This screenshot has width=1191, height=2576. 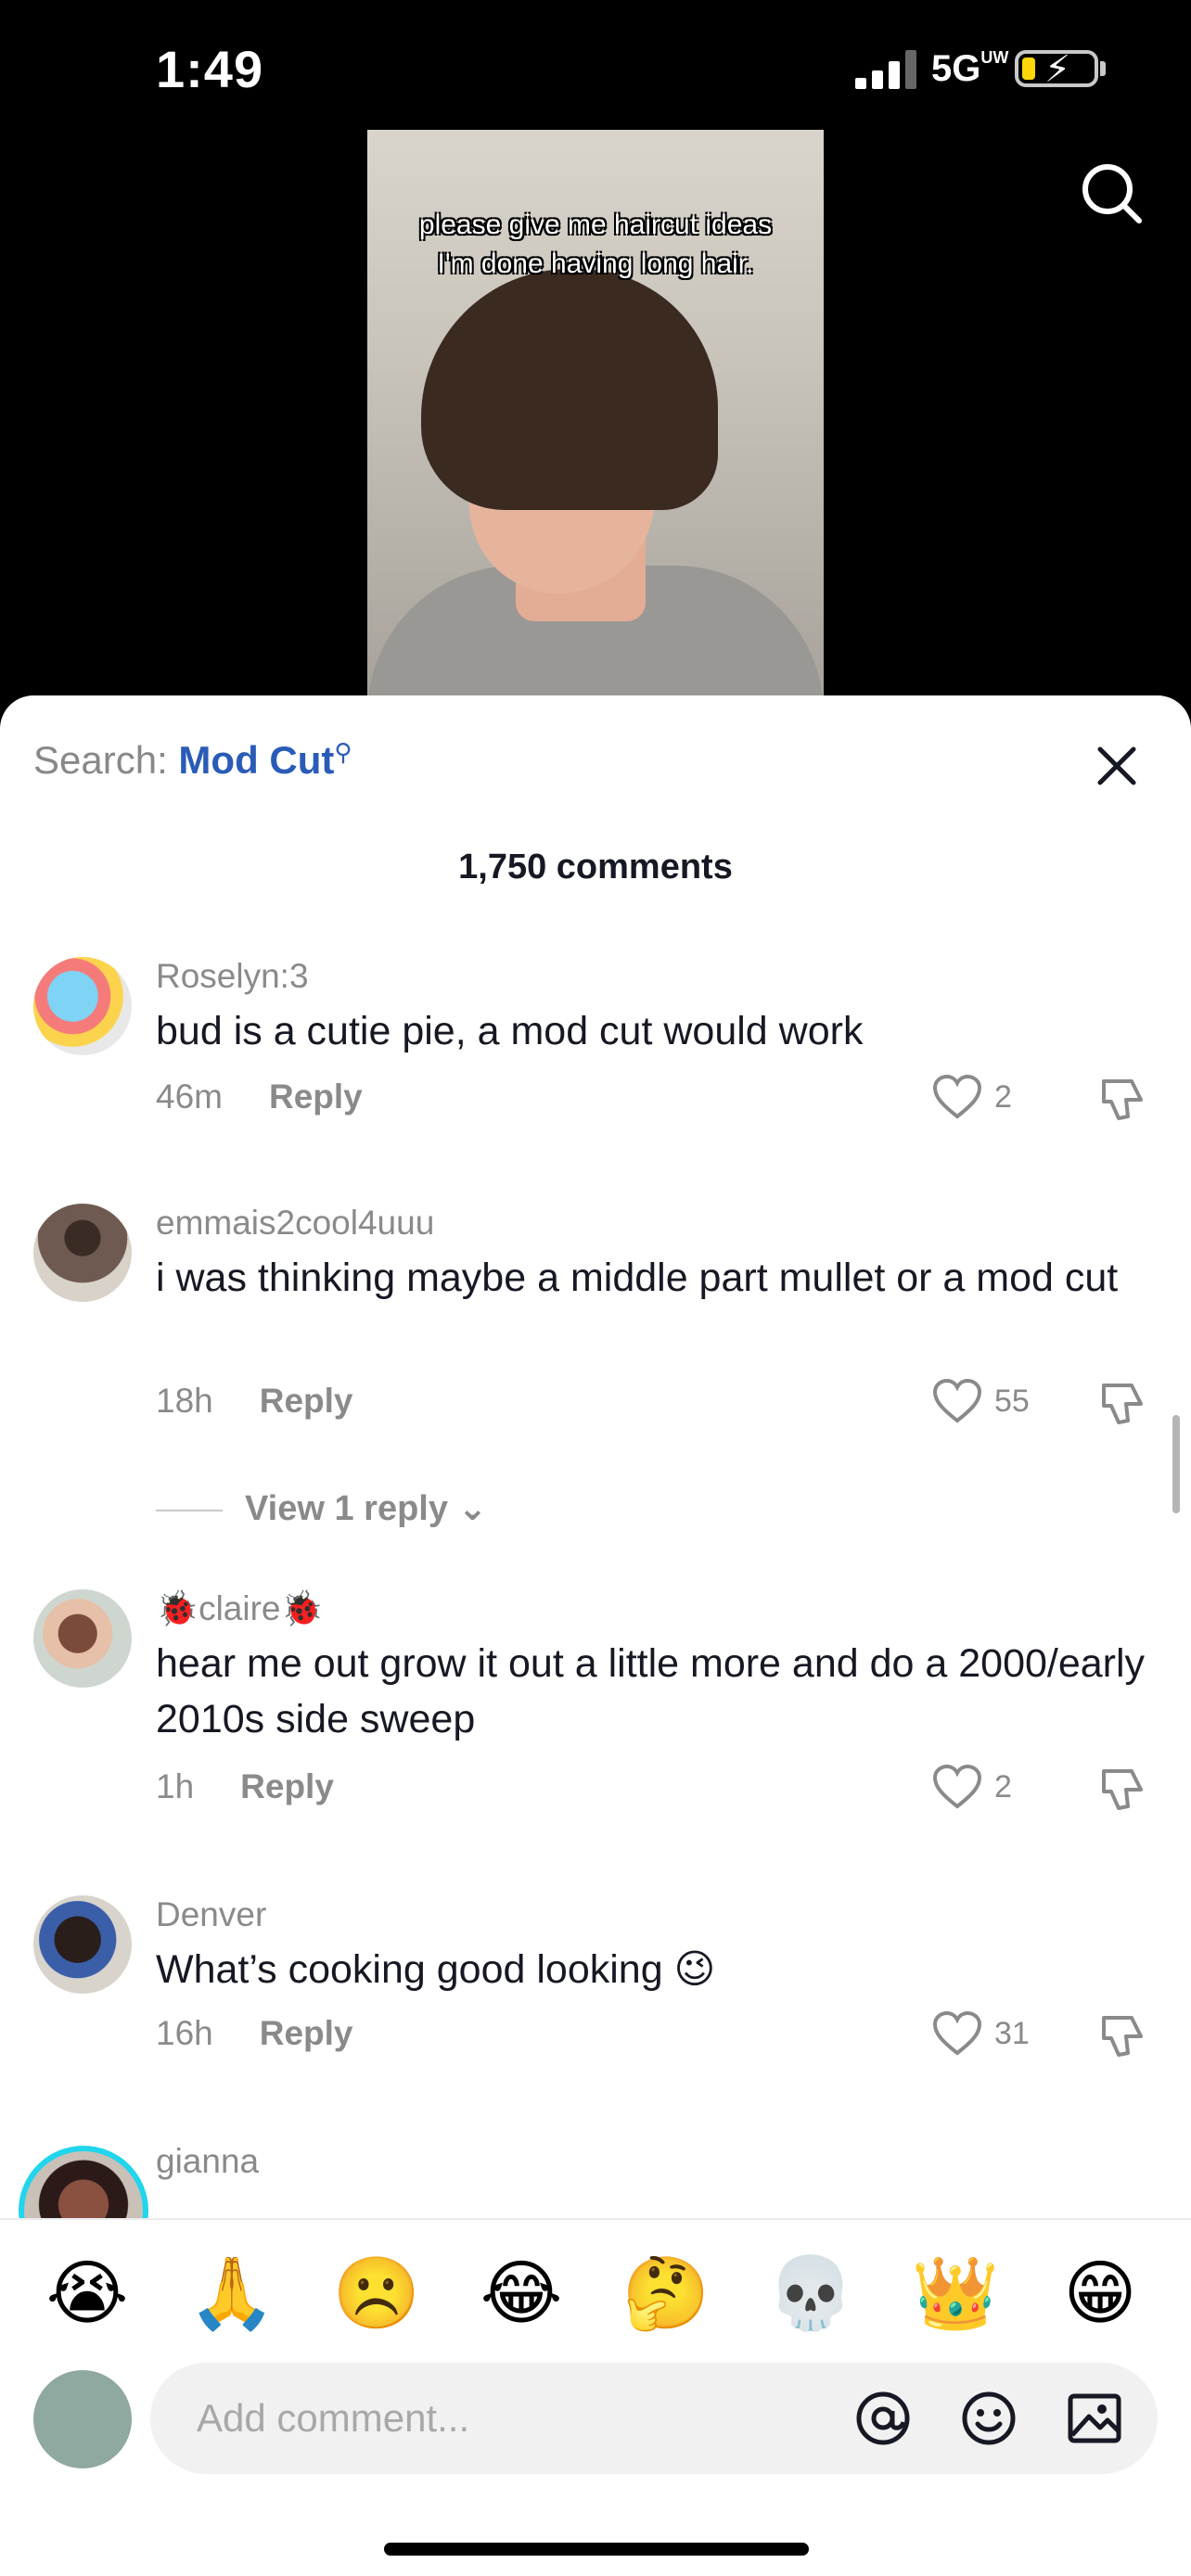 I want to click on comment-meta: 46m Reply, so click(x=259, y=1097).